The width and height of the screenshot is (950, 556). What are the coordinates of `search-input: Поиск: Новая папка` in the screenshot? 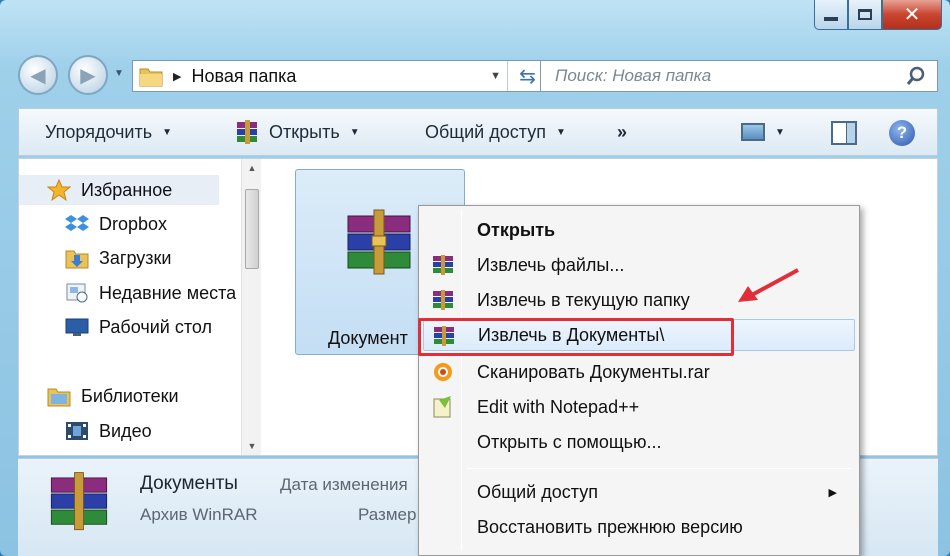 It's located at (633, 76).